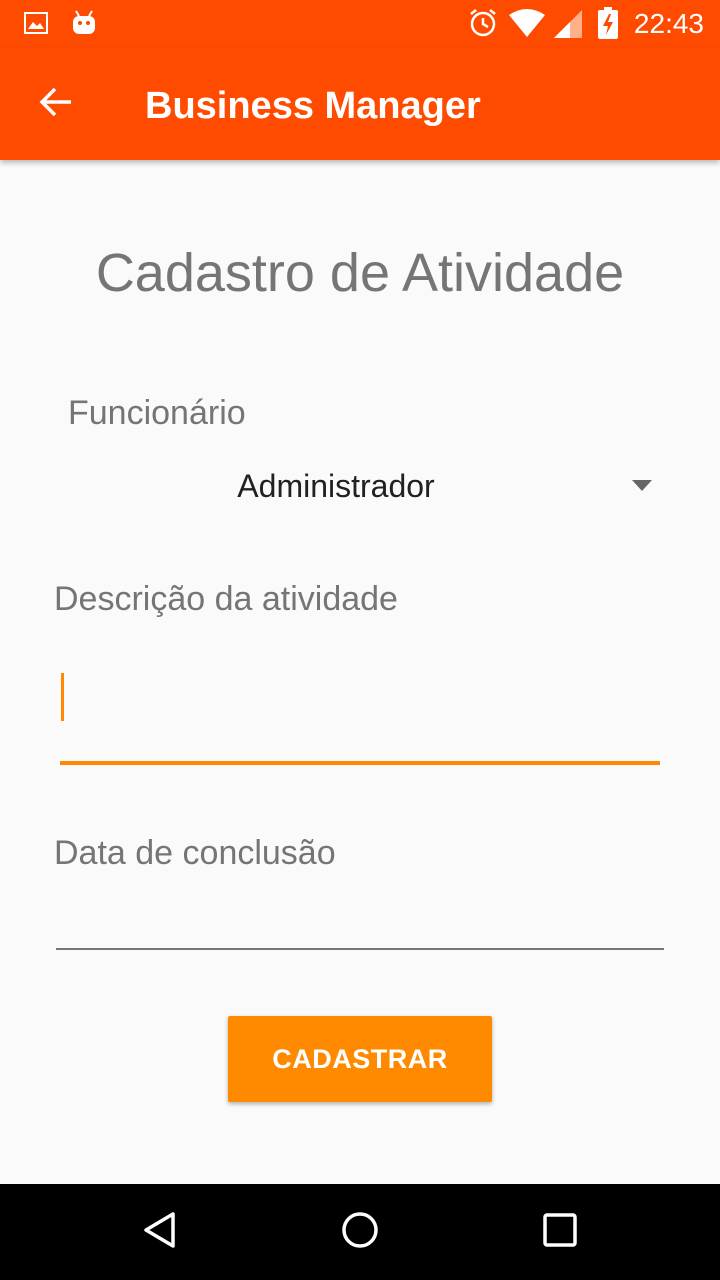 The image size is (720, 1280). What do you see at coordinates (360, 707) in the screenshot?
I see `description-input` at bounding box center [360, 707].